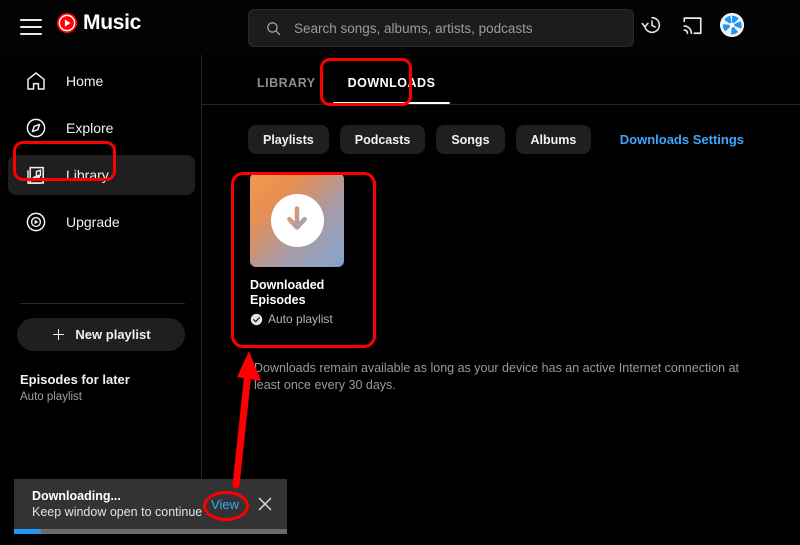 The height and width of the screenshot is (545, 800). I want to click on download-badge, so click(297, 220).